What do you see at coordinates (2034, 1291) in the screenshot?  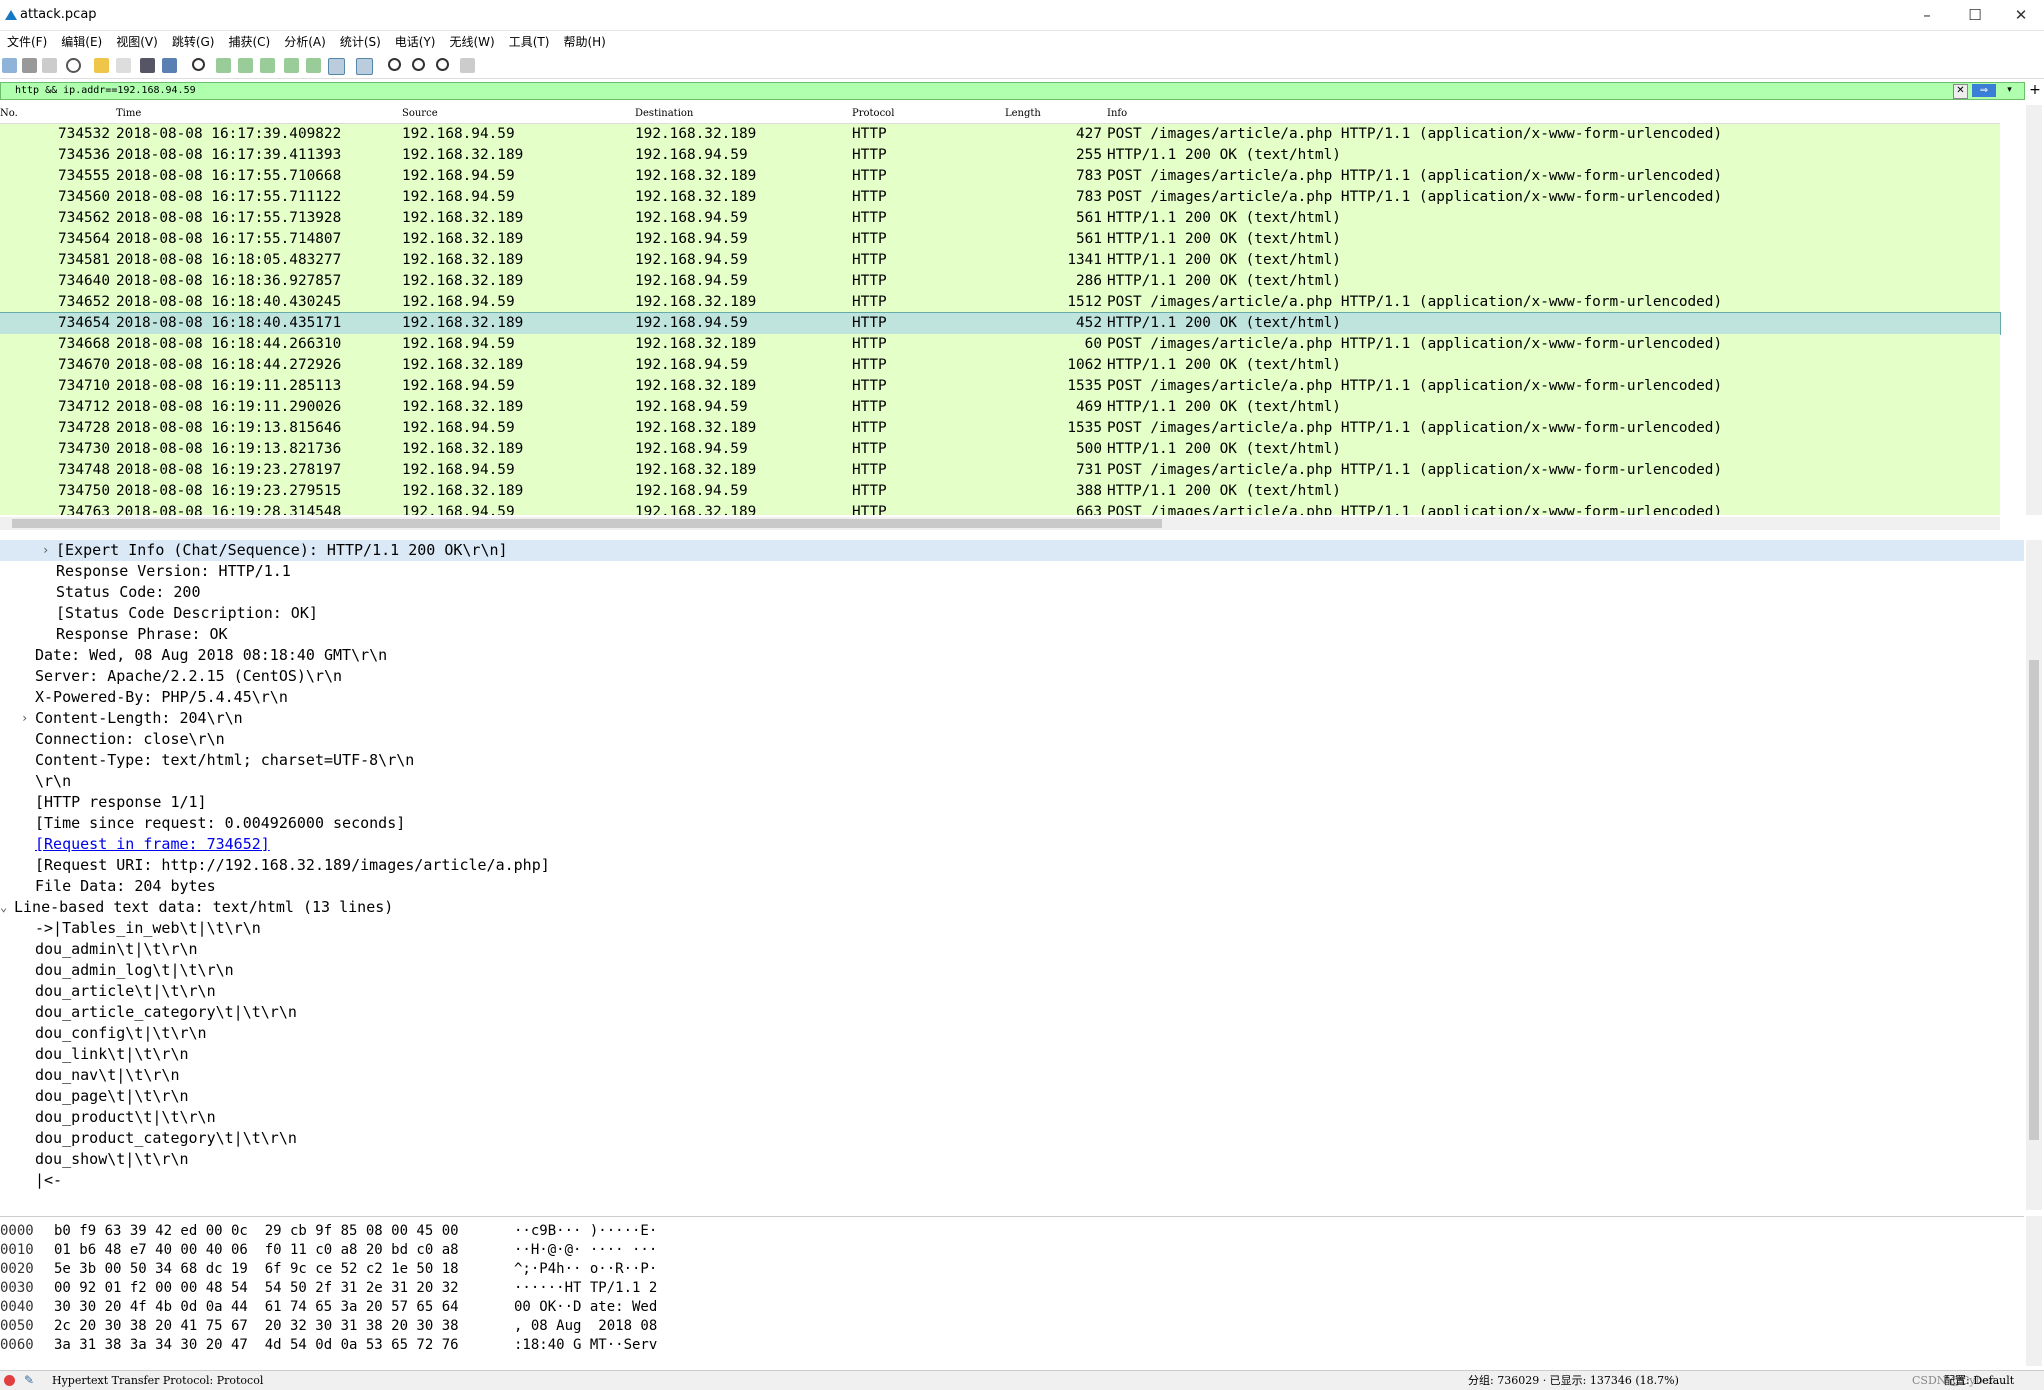 I see `bytes-scrollbar` at bounding box center [2034, 1291].